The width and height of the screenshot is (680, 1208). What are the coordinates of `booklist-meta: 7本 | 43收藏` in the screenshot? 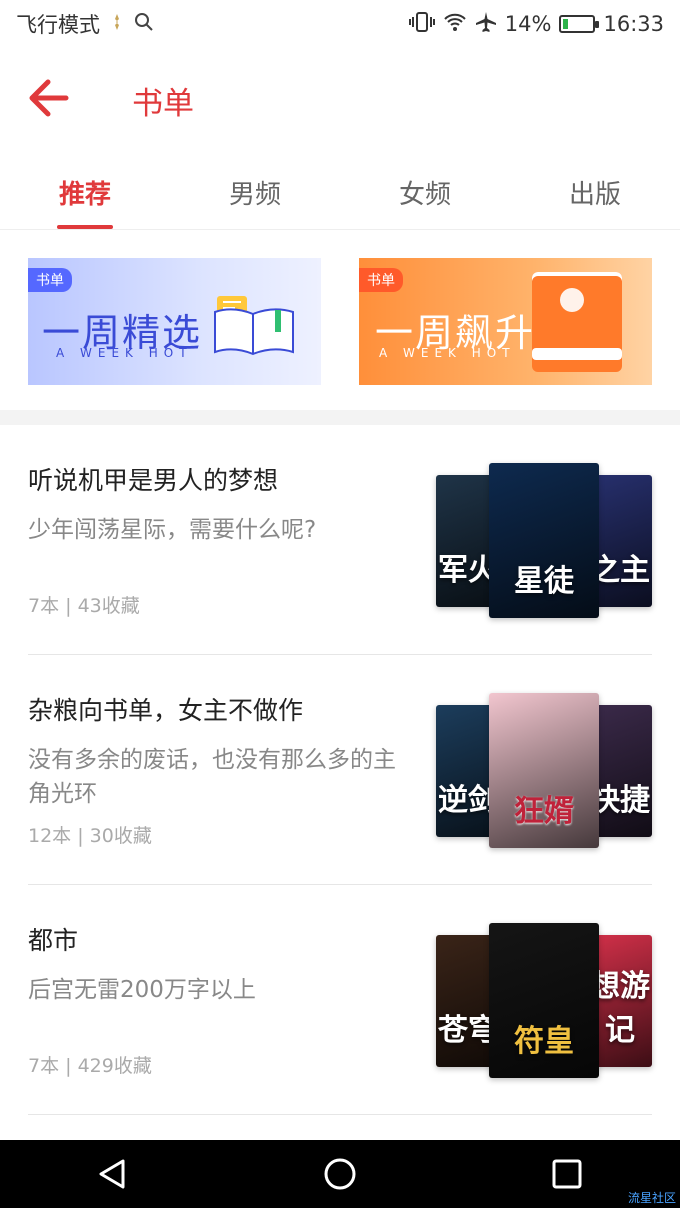 It's located at (84, 606).